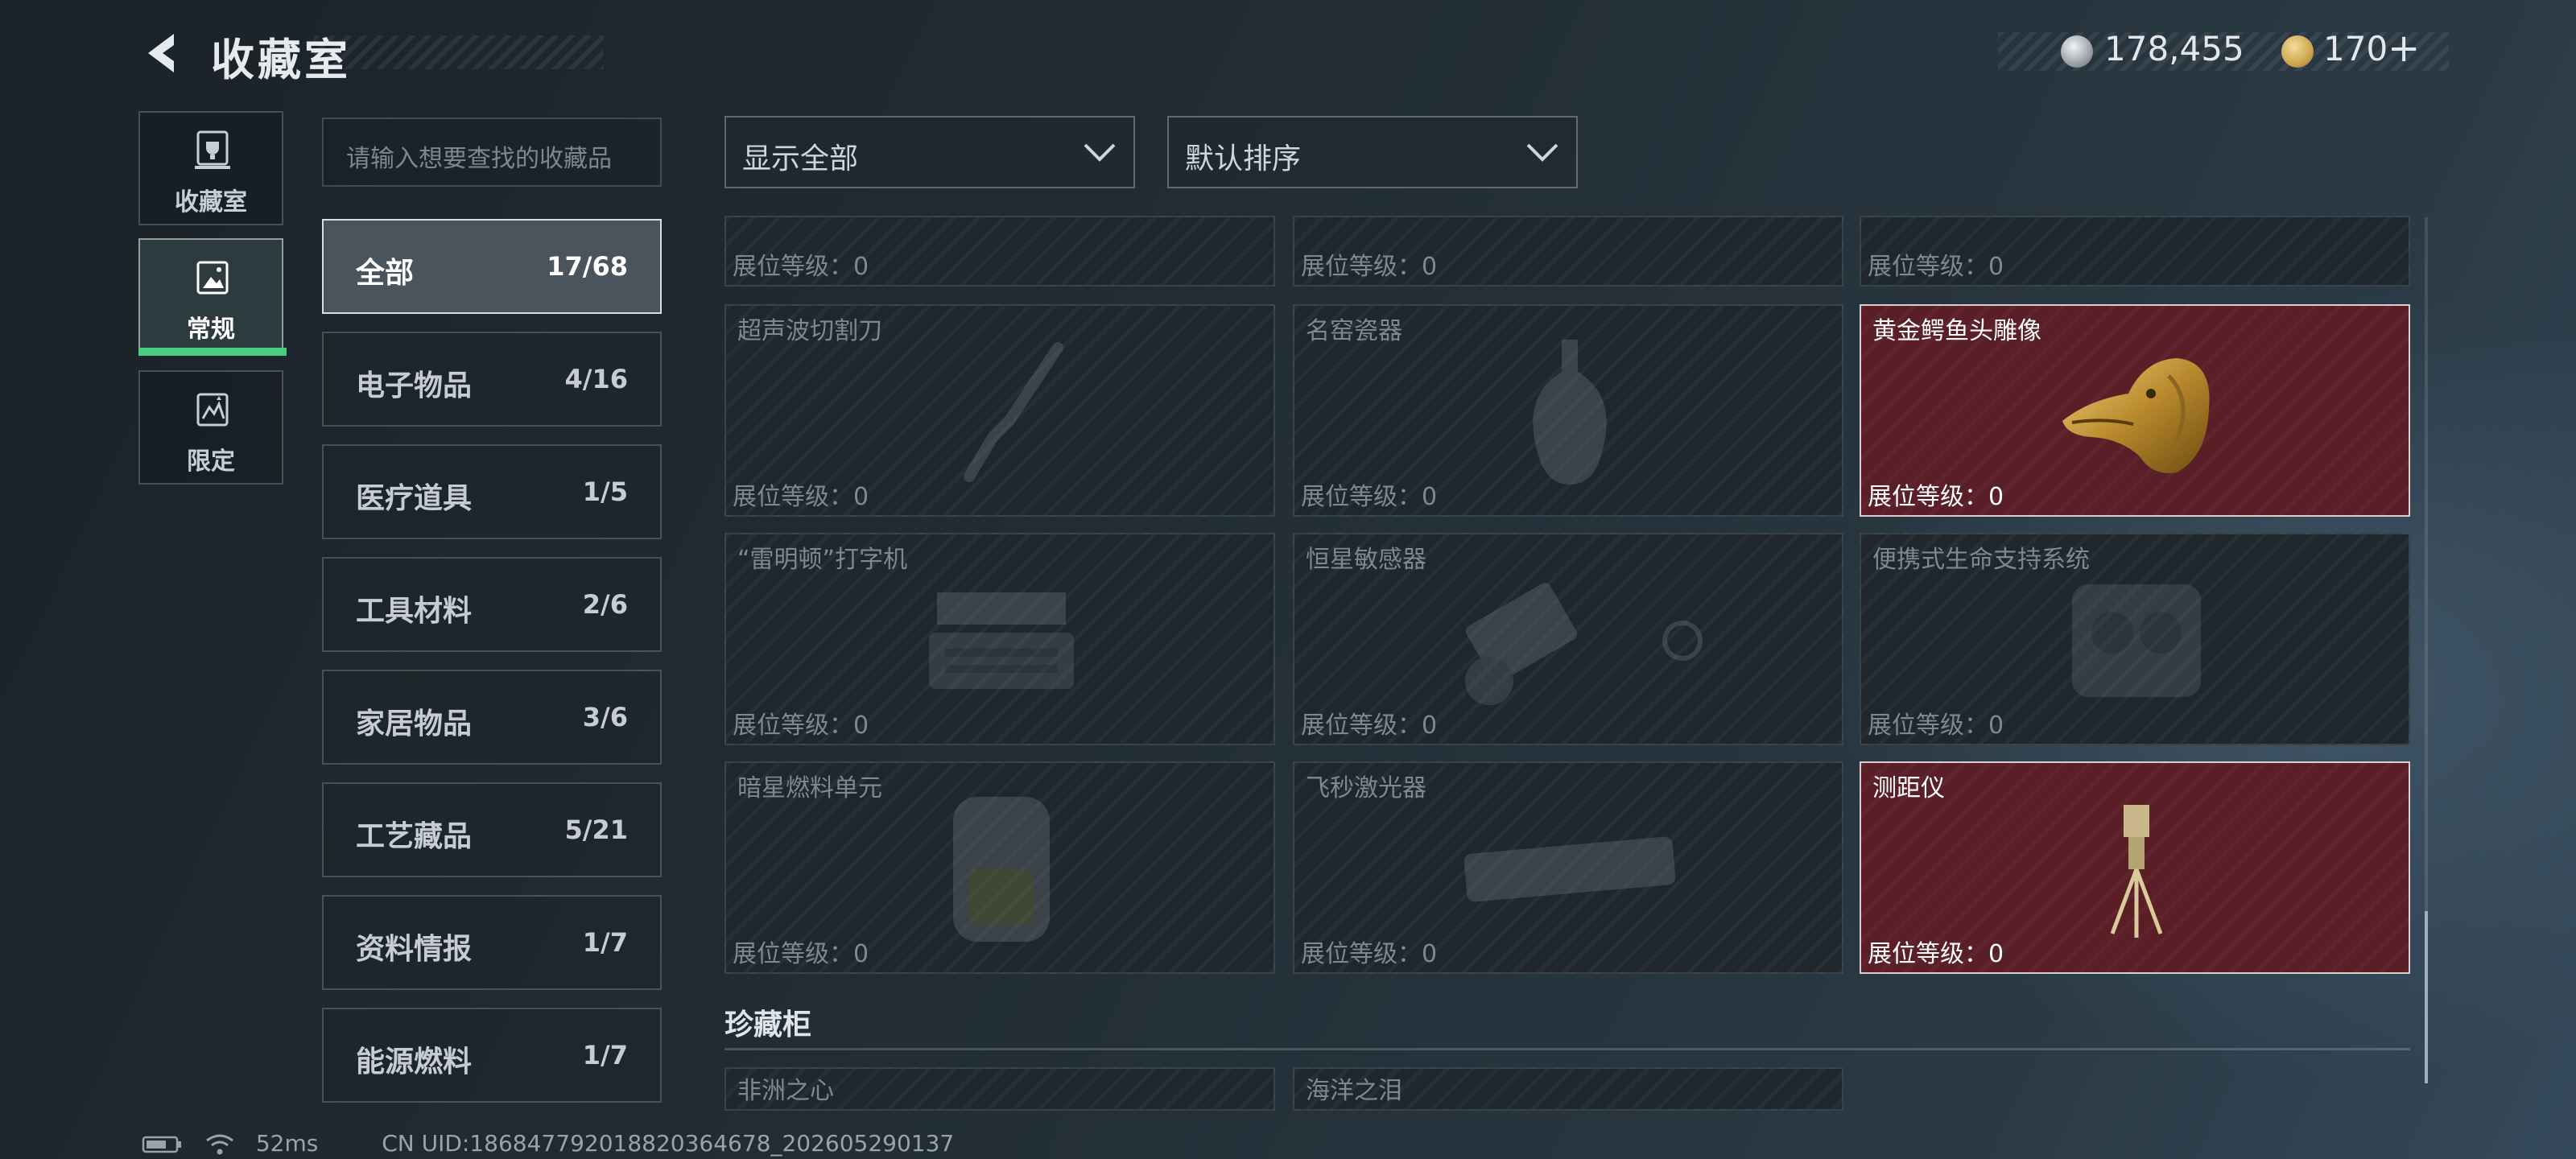 This screenshot has height=1159, width=2576. Describe the element at coordinates (1001, 642) in the screenshot. I see `typewriter-icon` at that location.